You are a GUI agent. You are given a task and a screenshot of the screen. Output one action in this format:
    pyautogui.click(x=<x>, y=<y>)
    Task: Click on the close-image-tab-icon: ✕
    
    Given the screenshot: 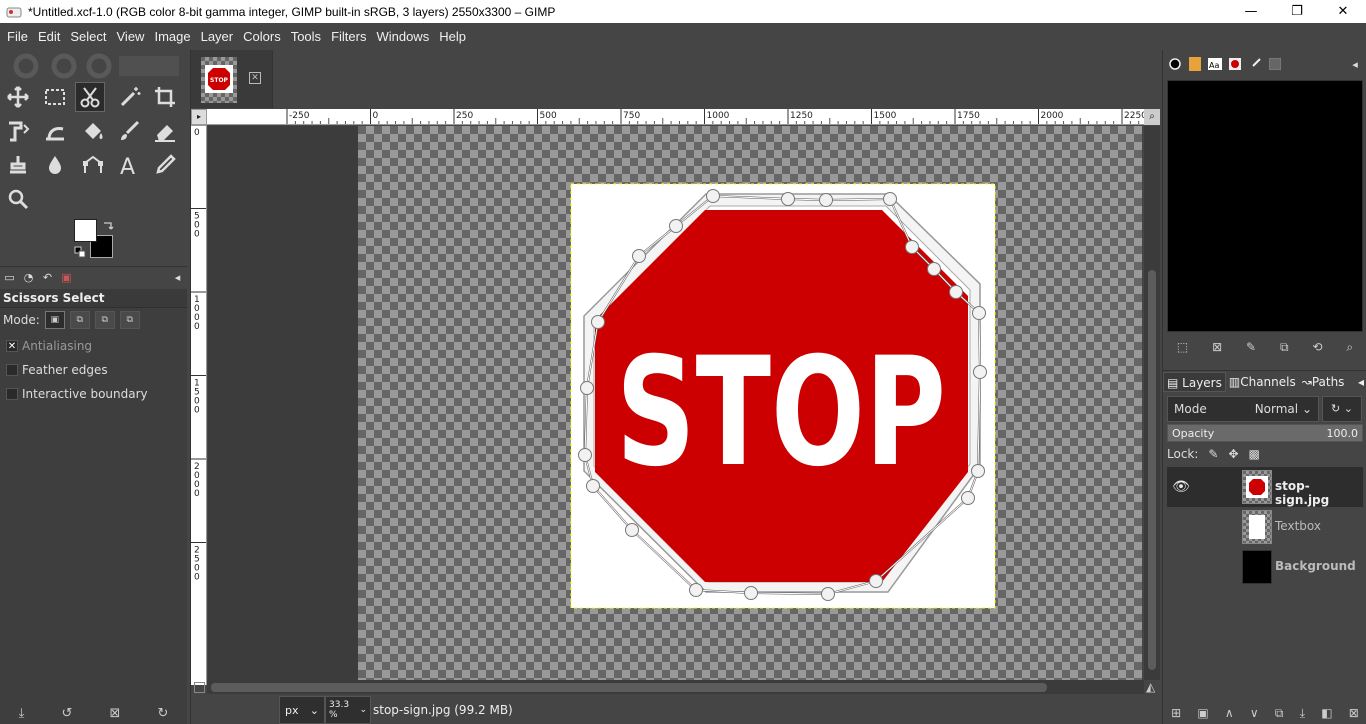 What is the action you would take?
    pyautogui.click(x=255, y=78)
    